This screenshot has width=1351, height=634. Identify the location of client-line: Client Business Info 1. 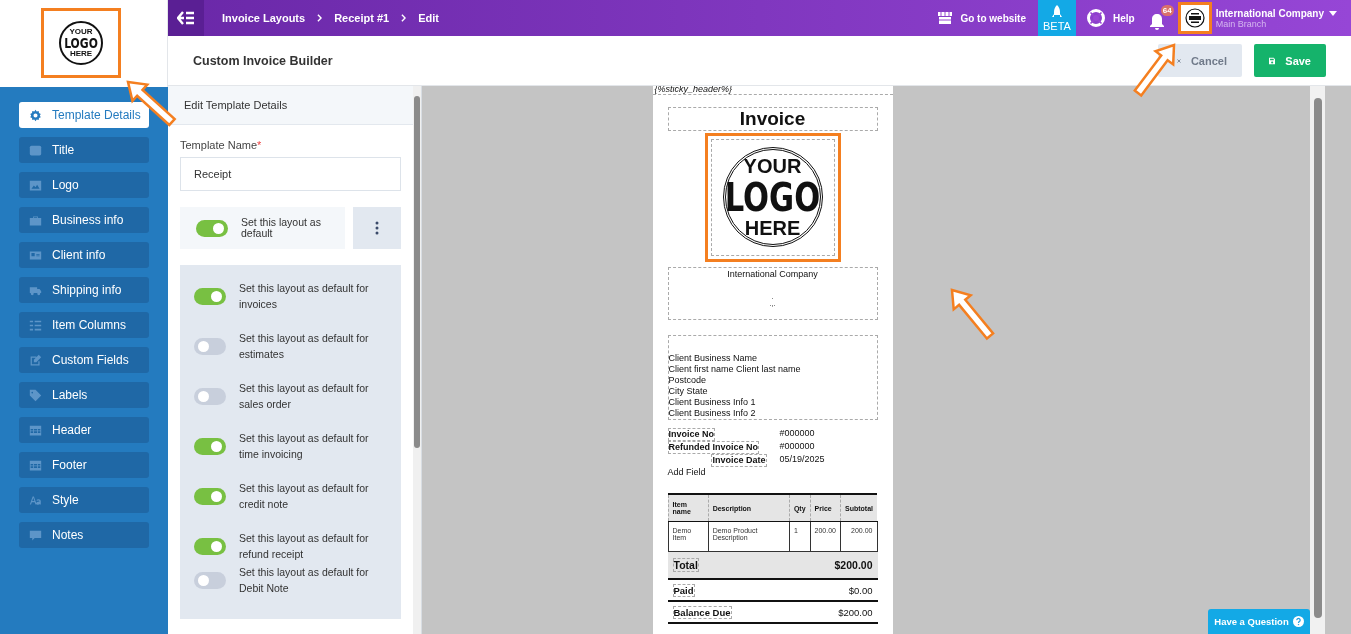
(712, 402).